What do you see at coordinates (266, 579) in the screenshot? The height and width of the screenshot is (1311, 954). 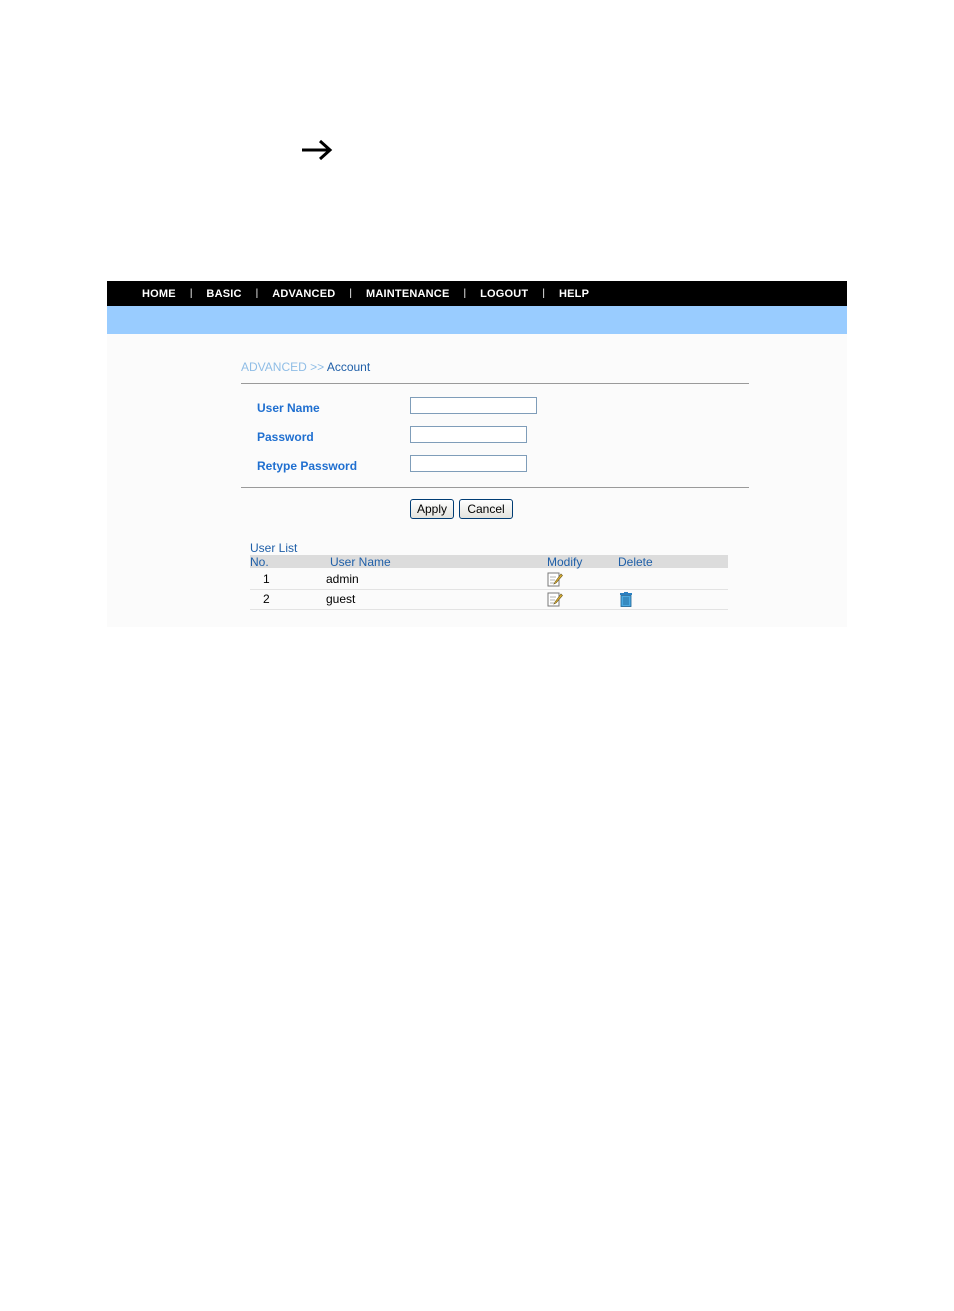 I see `row-no: 1` at bounding box center [266, 579].